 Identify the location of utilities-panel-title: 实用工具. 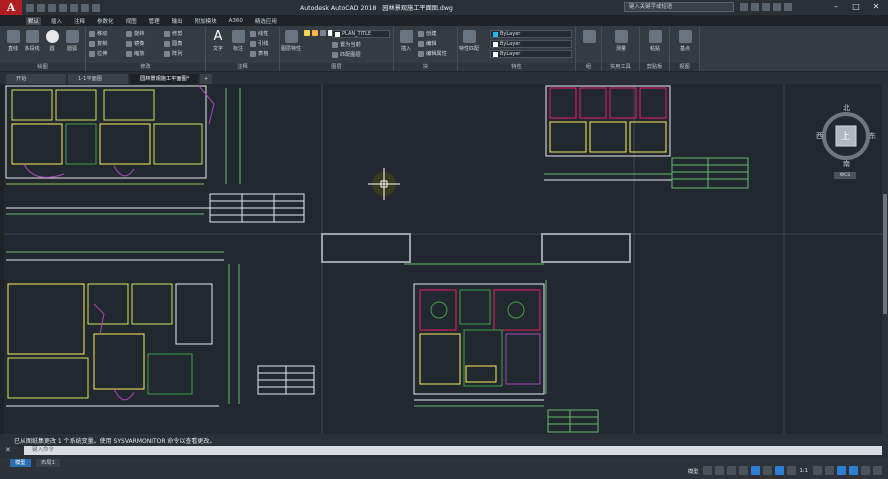
(620, 67).